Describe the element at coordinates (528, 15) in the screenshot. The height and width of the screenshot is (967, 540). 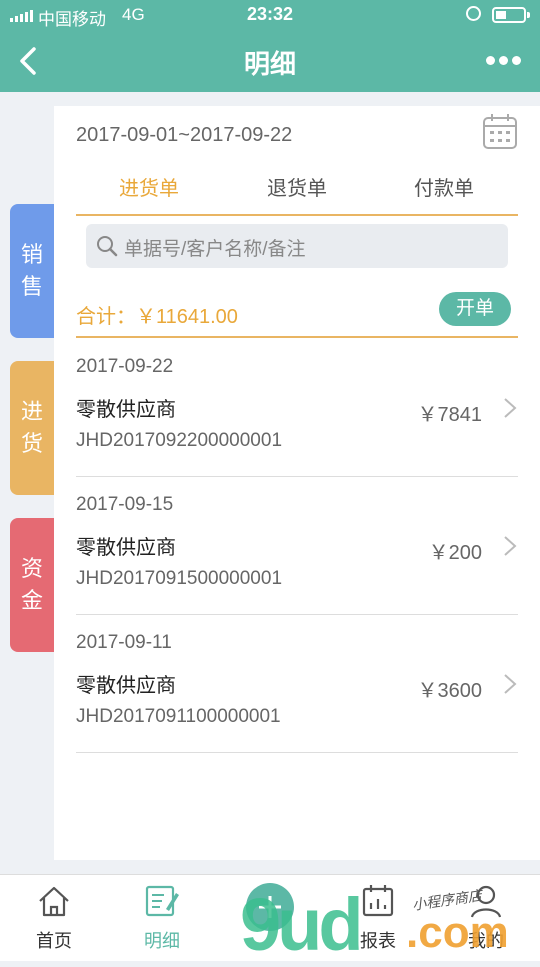
I see `battery-tip` at that location.